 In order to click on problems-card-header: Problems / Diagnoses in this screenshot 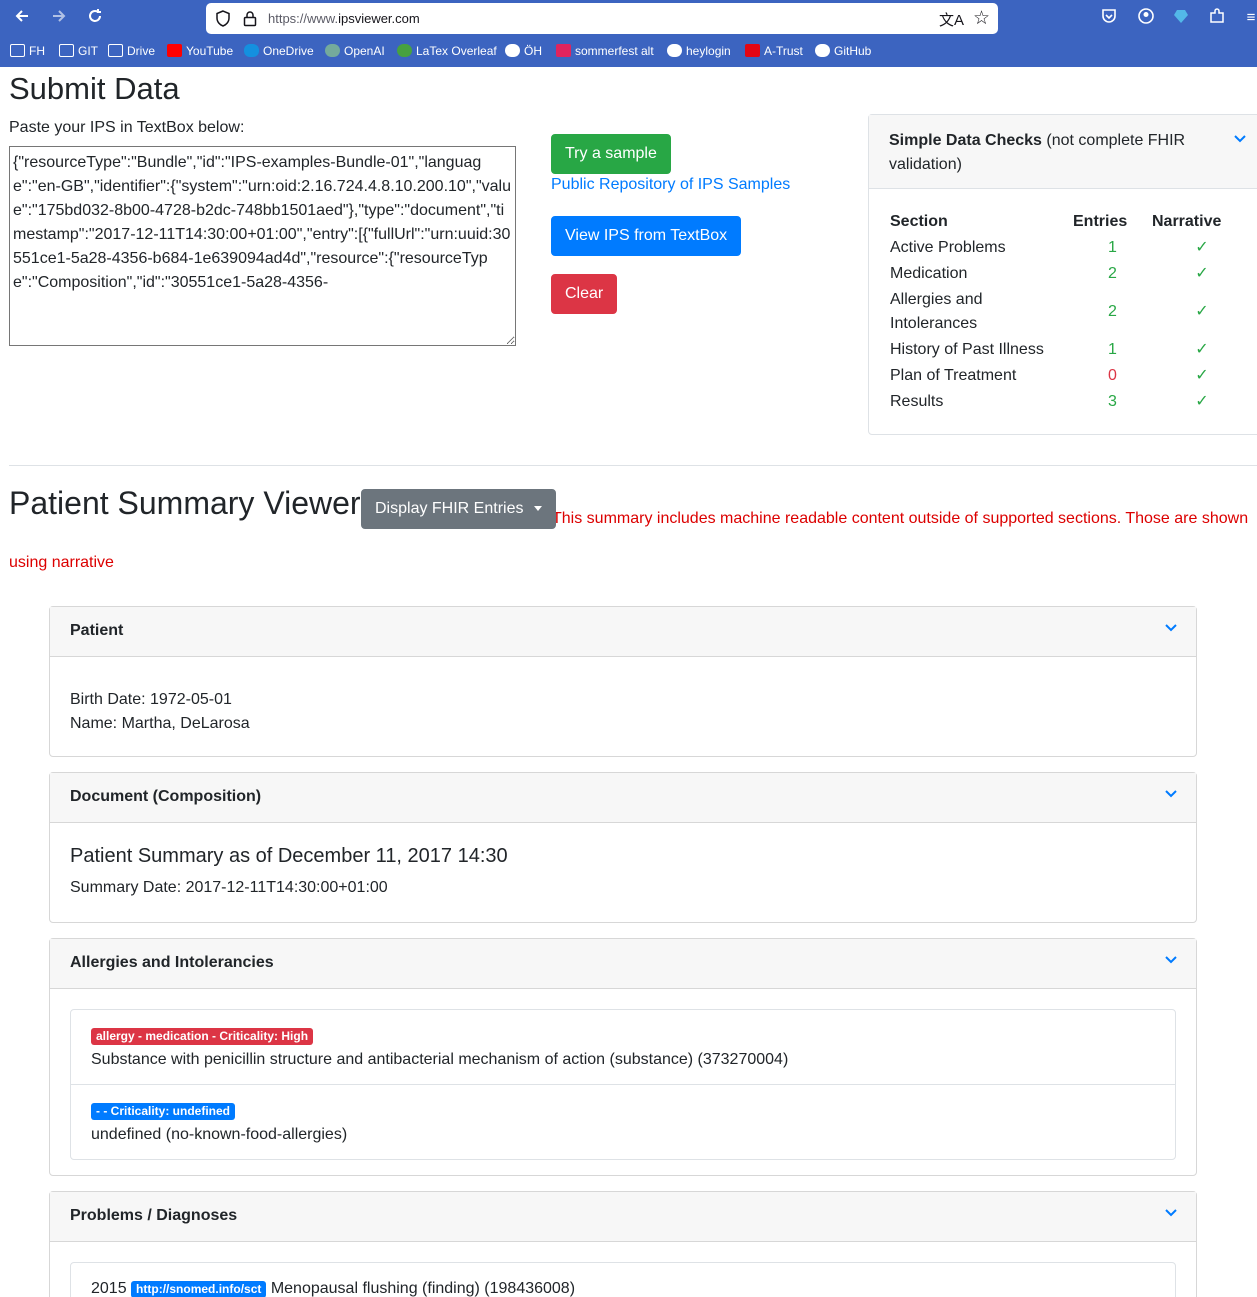, I will do `click(623, 1217)`.